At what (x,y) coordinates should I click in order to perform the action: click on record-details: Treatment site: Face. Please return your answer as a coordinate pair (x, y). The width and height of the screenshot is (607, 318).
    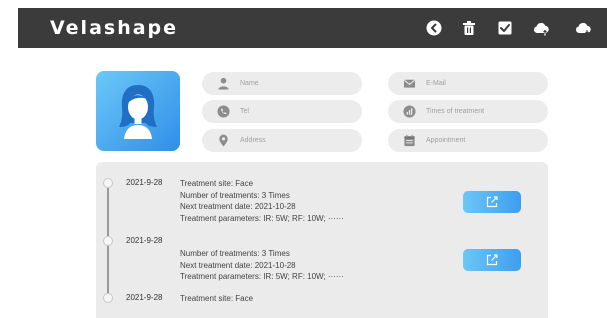
    Looking at the image, I should click on (216, 299).